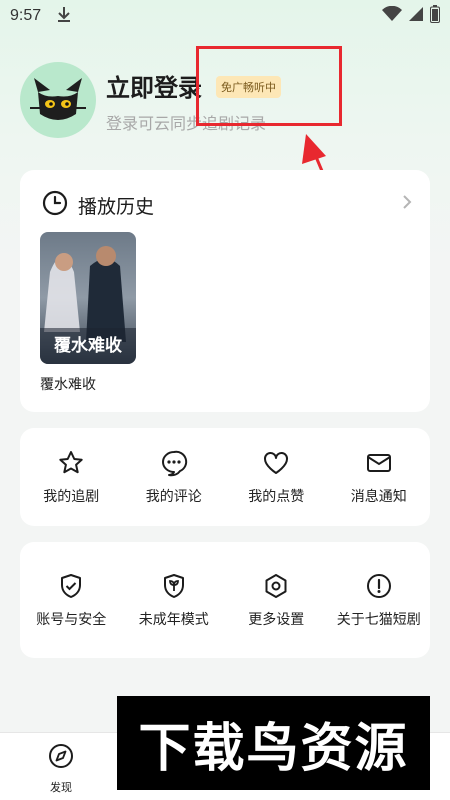 Image resolution: width=450 pixels, height=800 pixels. Describe the element at coordinates (379, 463) in the screenshot. I see `mail-icon` at that location.